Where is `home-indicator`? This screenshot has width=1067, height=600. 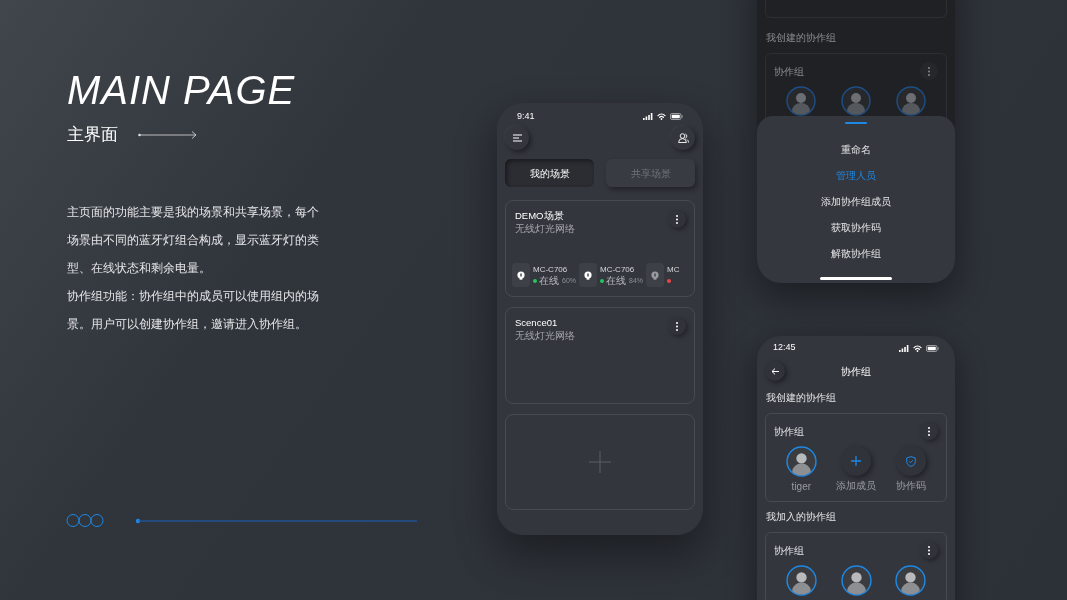
home-indicator is located at coordinates (856, 278).